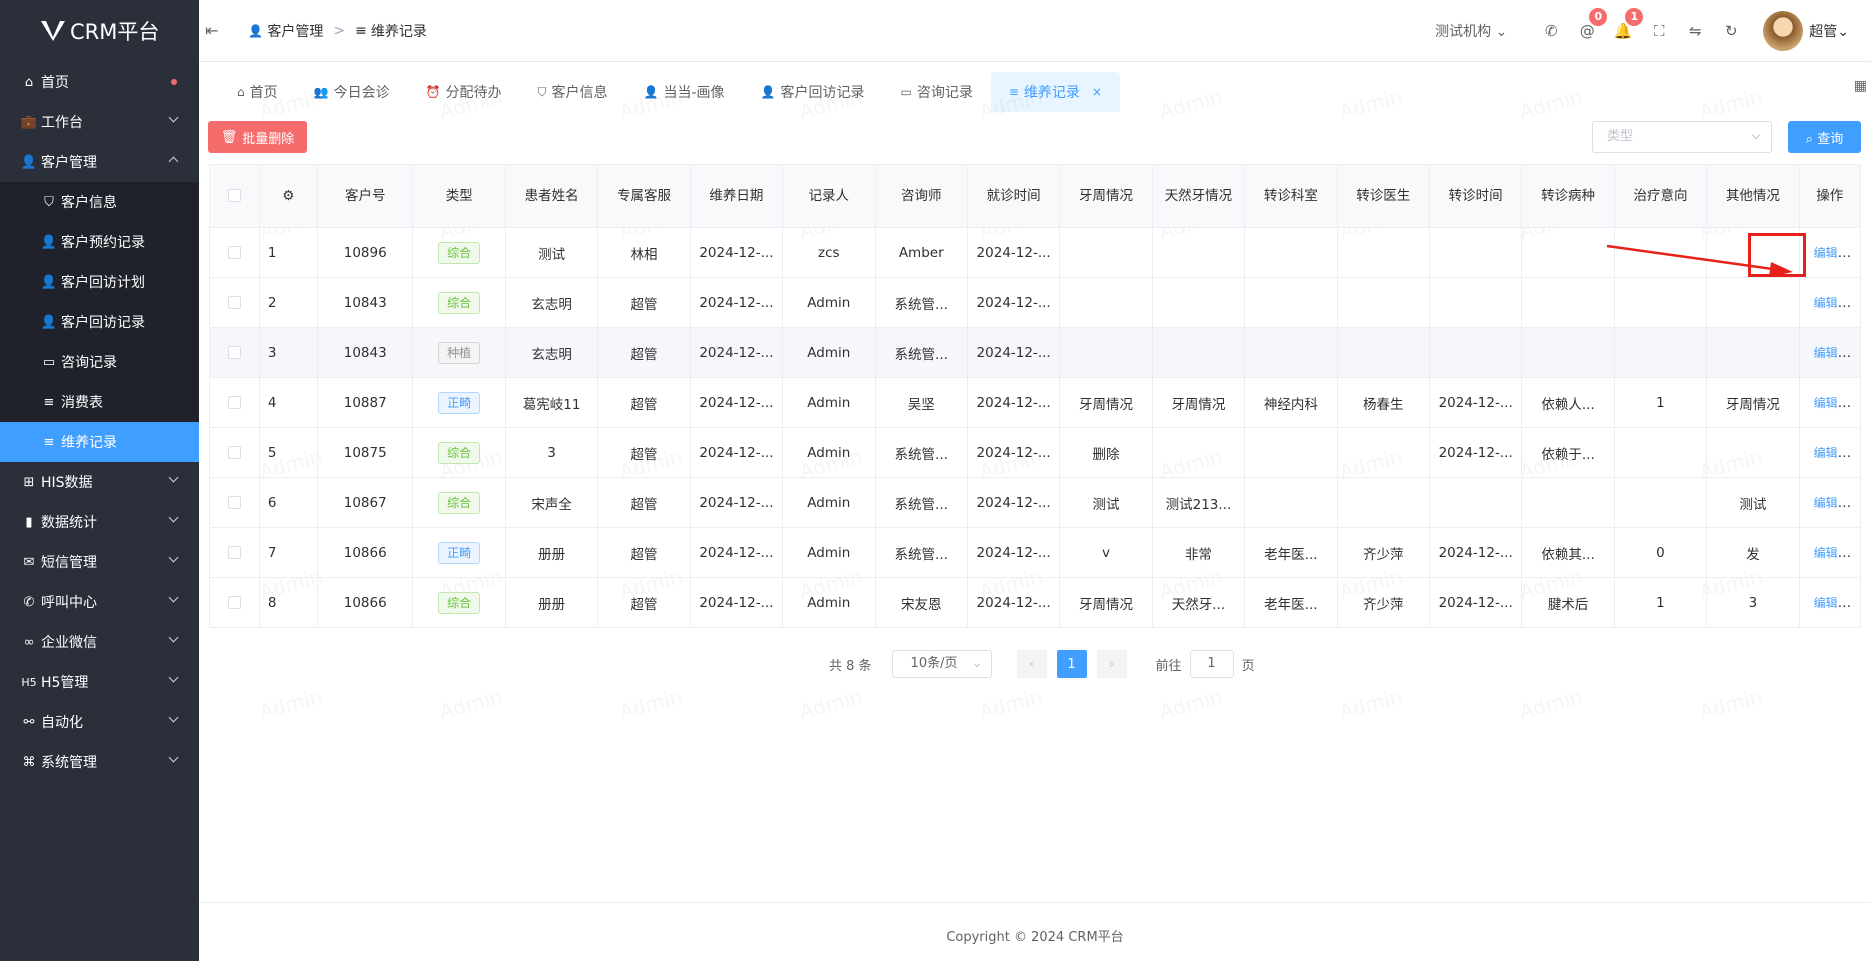 The width and height of the screenshot is (1871, 961). What do you see at coordinates (1013, 196) in the screenshot?
I see `column-header: 就诊时间` at bounding box center [1013, 196].